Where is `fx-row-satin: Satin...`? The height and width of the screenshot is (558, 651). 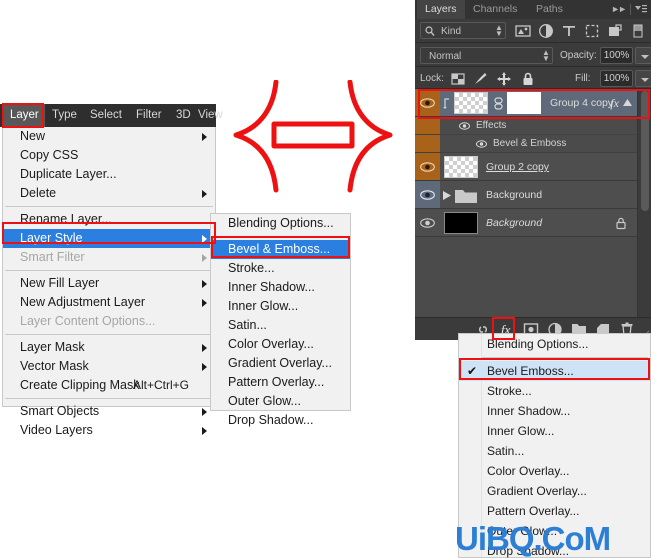
fx-row-satin: Satin... is located at coordinates (554, 451).